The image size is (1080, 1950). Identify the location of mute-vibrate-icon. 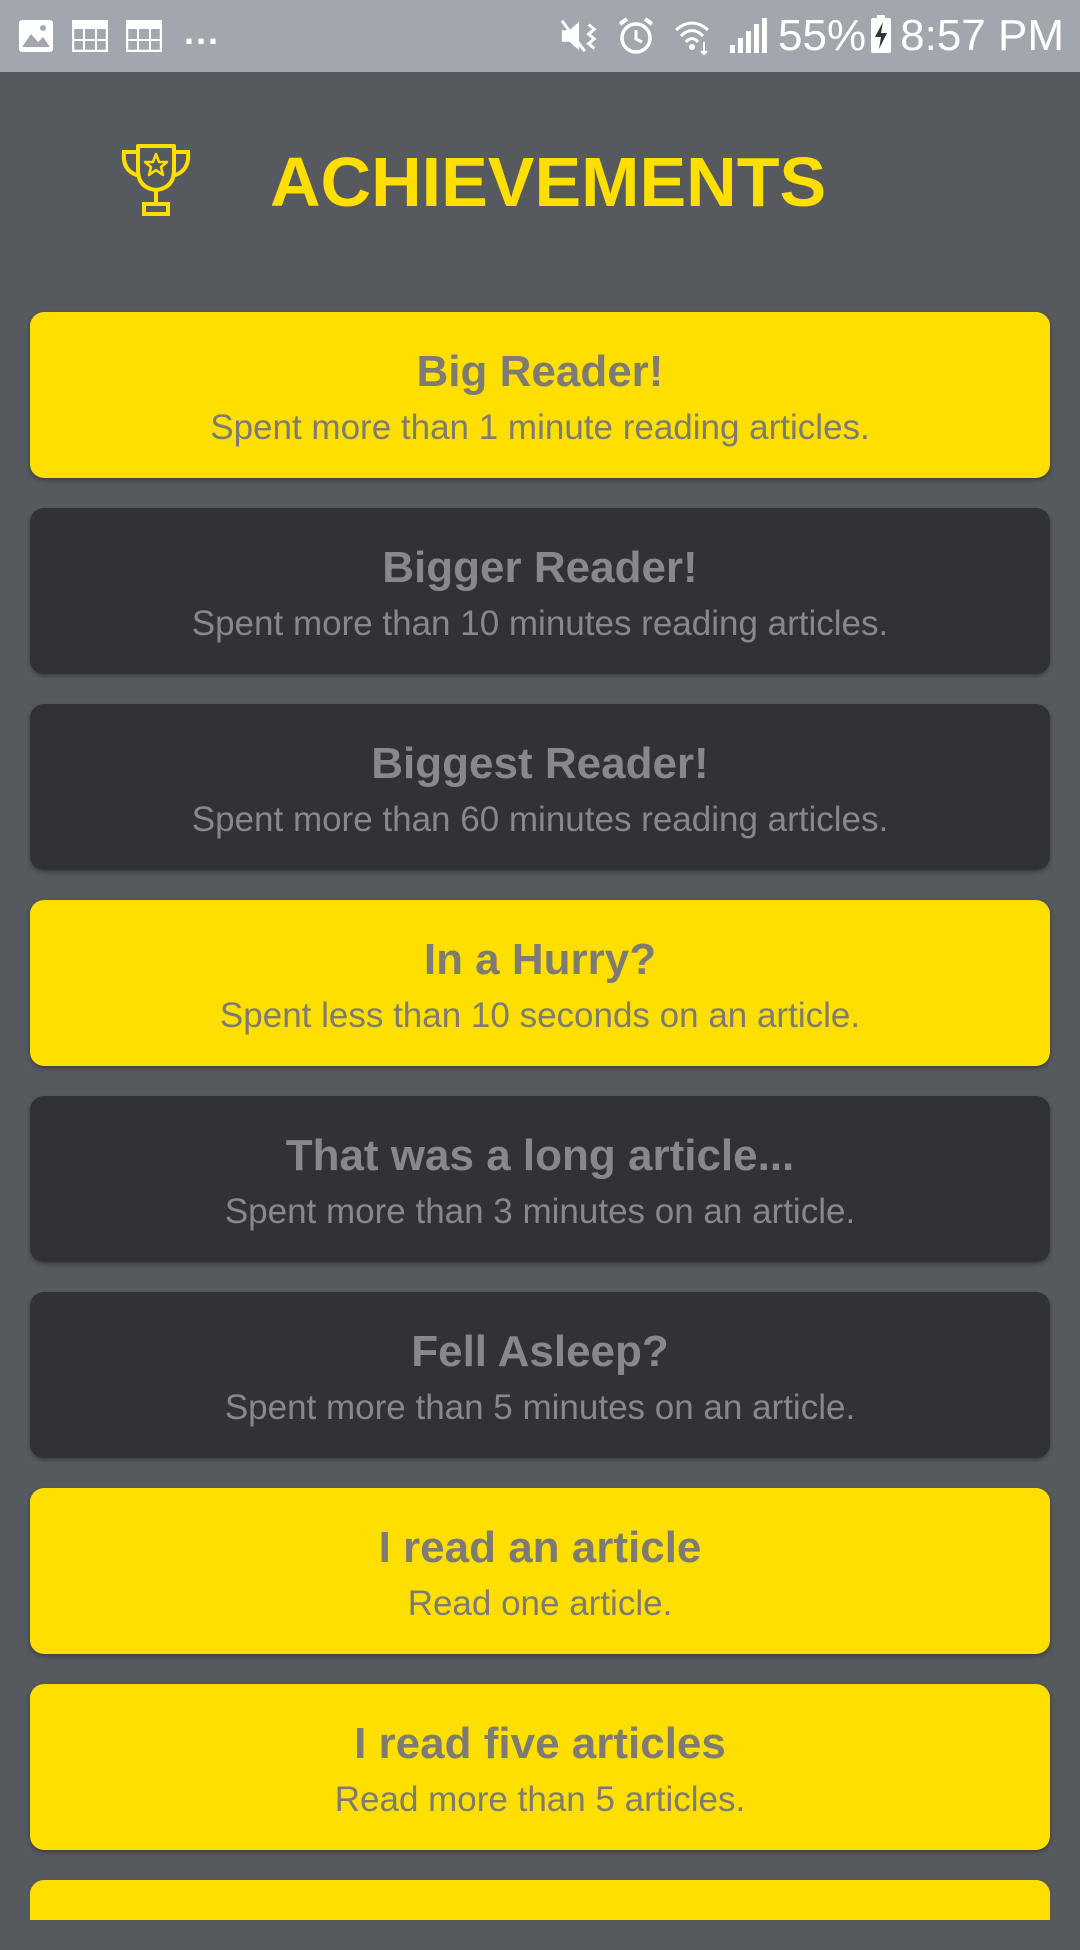
(580, 36).